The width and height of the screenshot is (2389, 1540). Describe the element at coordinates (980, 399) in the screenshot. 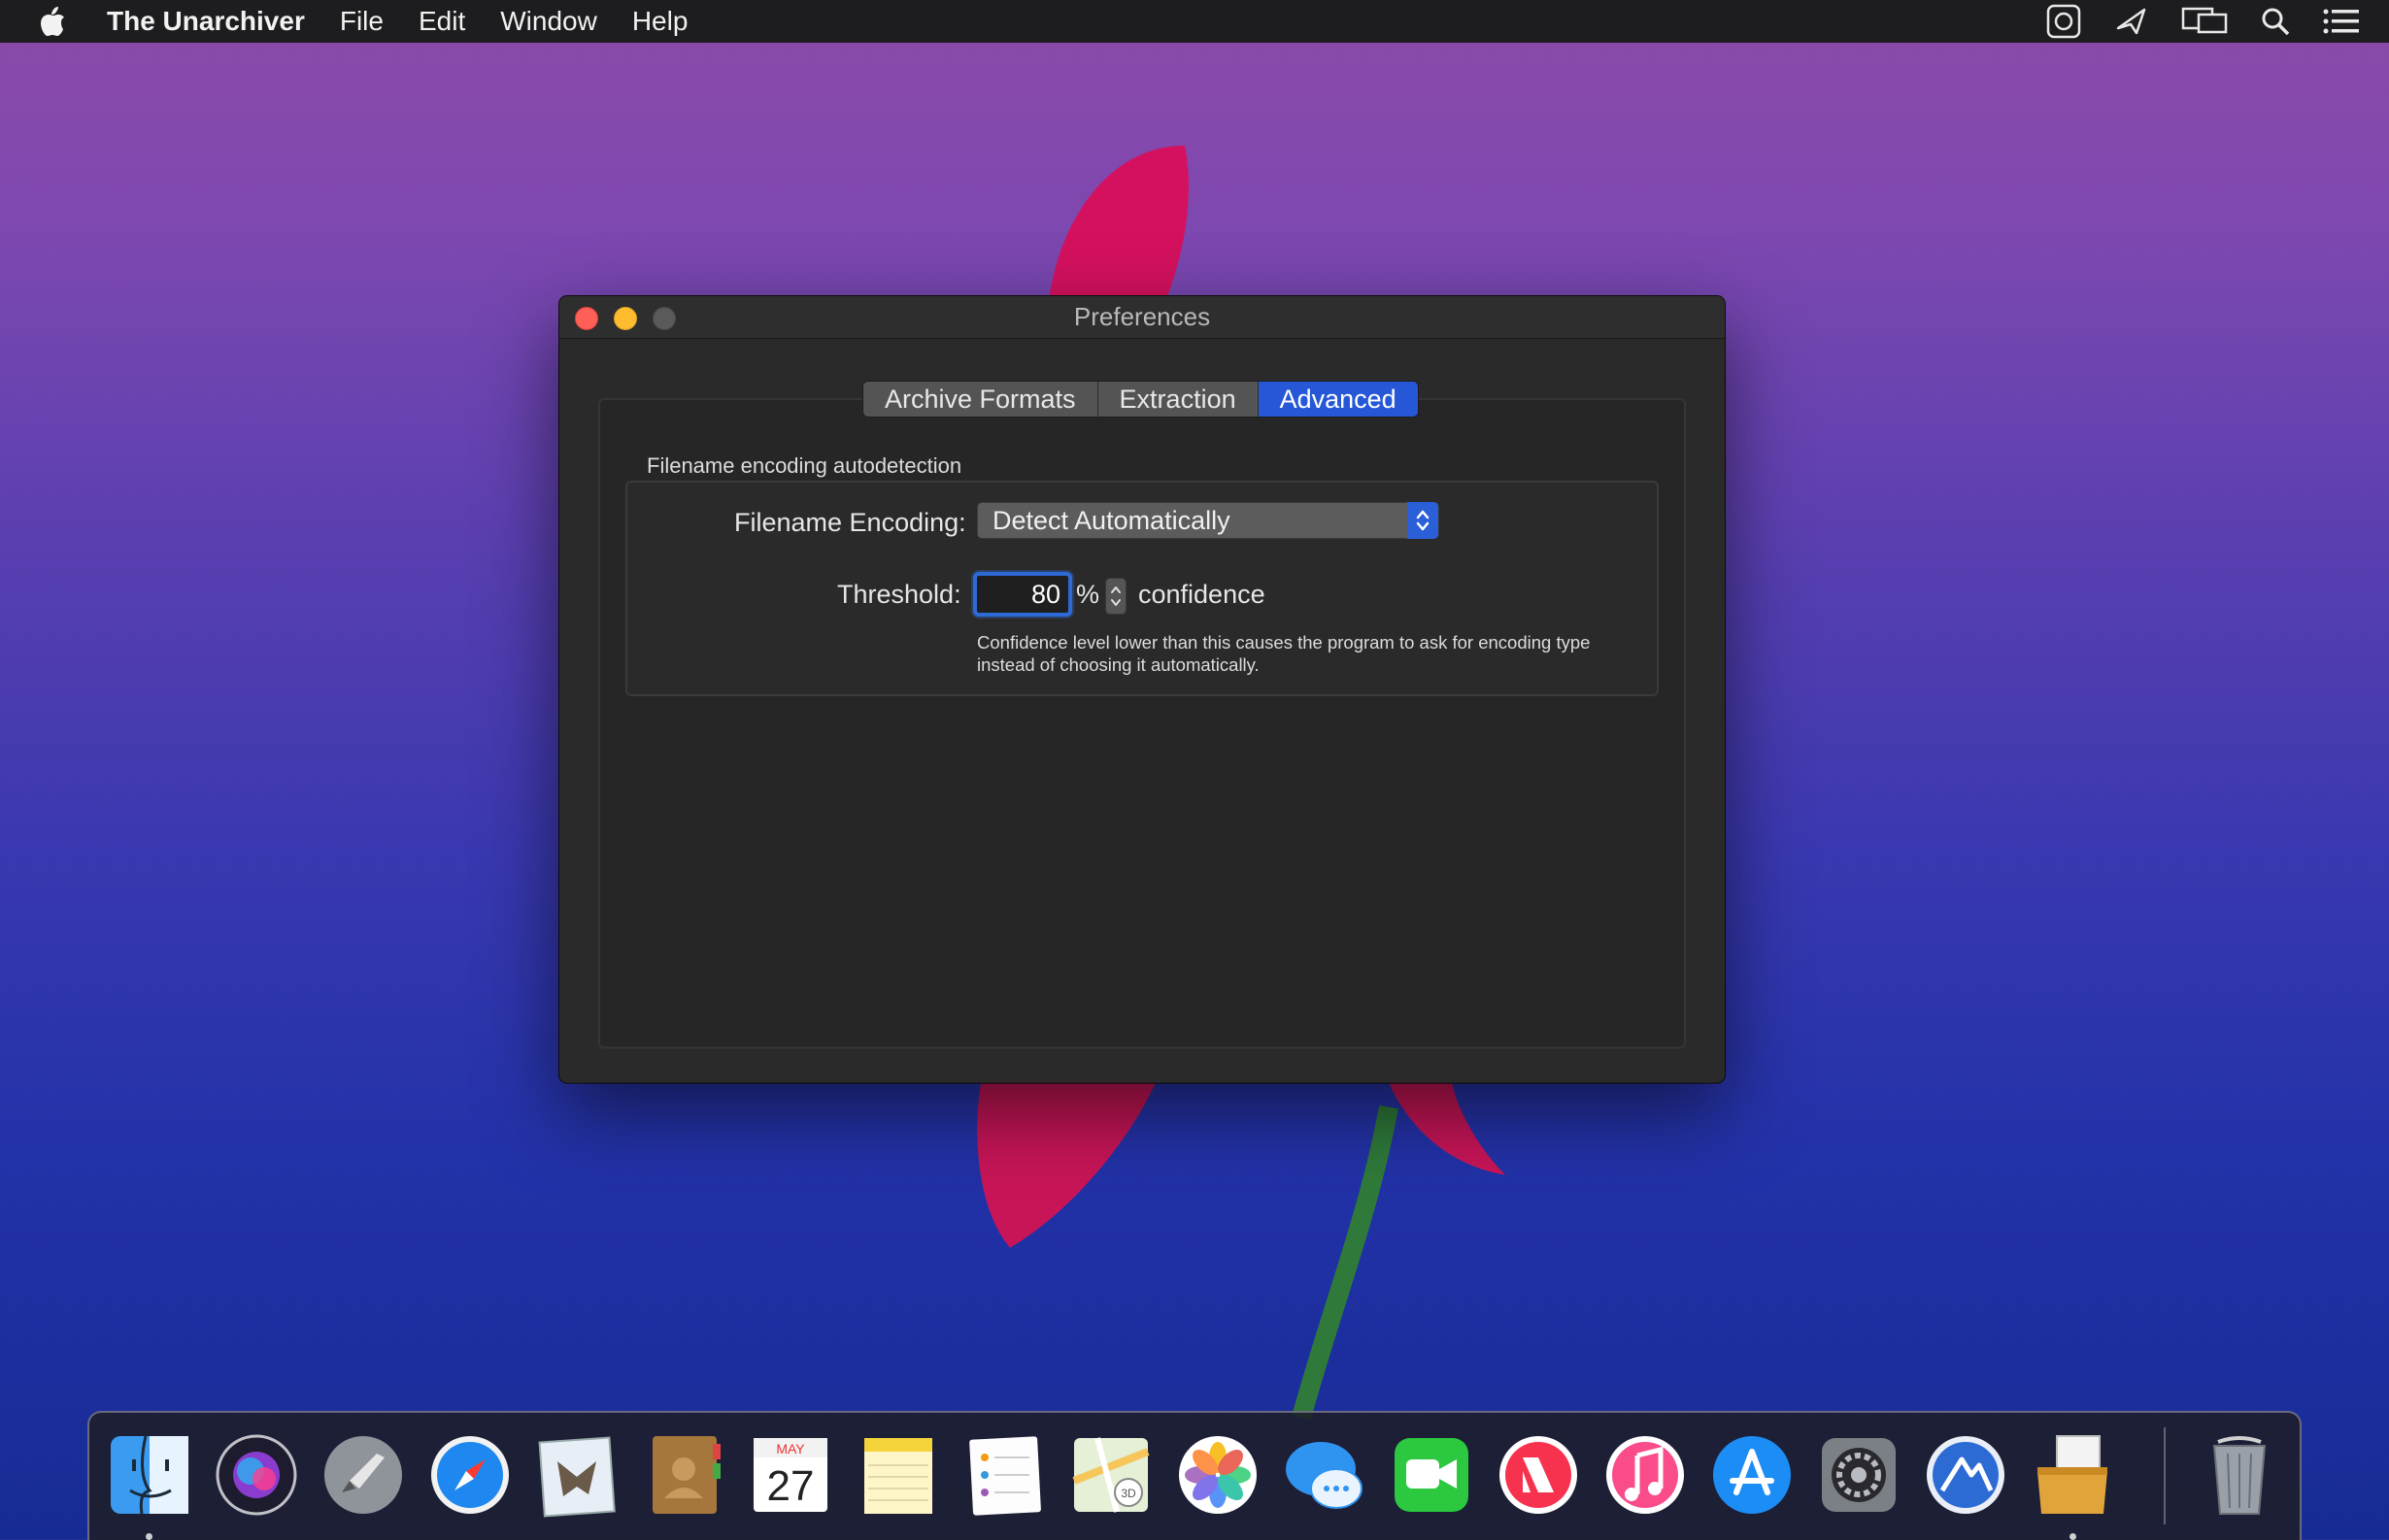

I see `tab-archive-formats: Archive Formats` at that location.